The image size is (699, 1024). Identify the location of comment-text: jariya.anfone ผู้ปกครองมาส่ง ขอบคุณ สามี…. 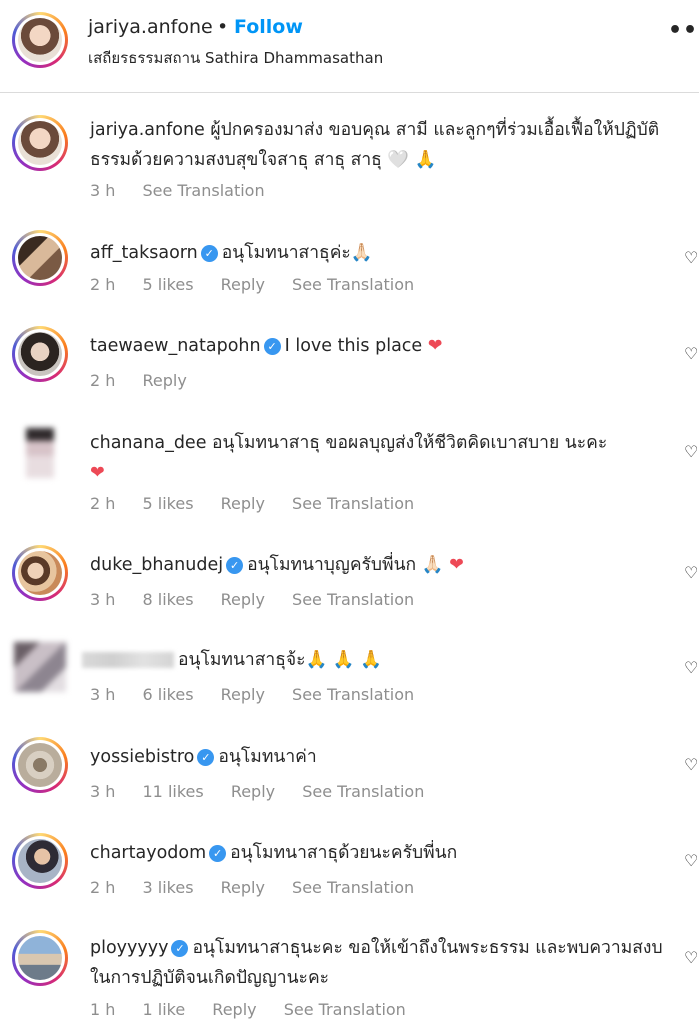
(380, 145).